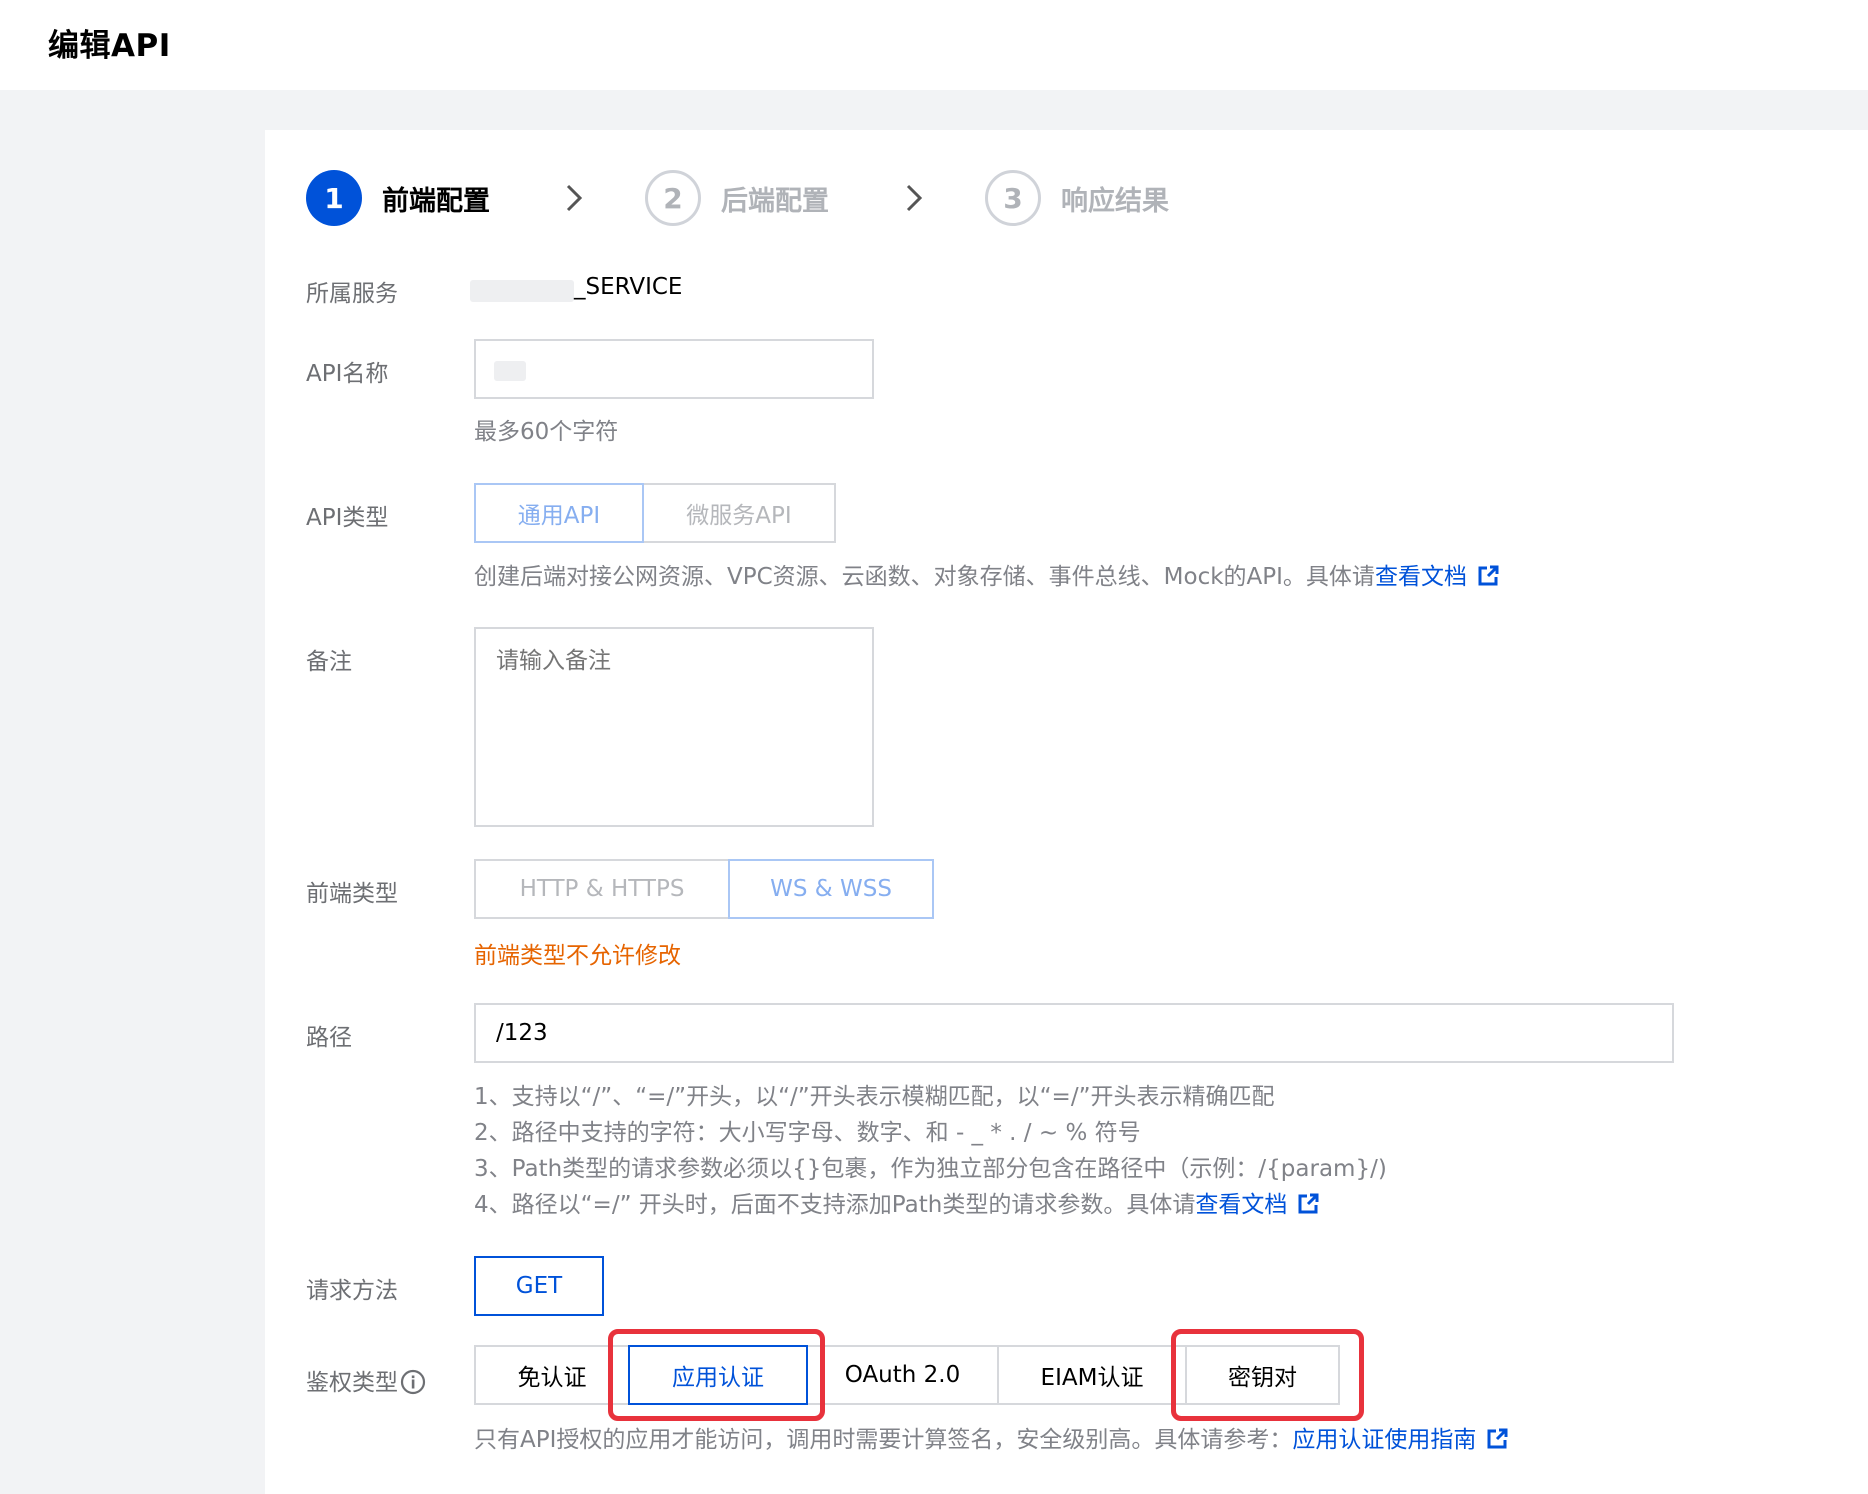  I want to click on path-input, so click(1074, 1033).